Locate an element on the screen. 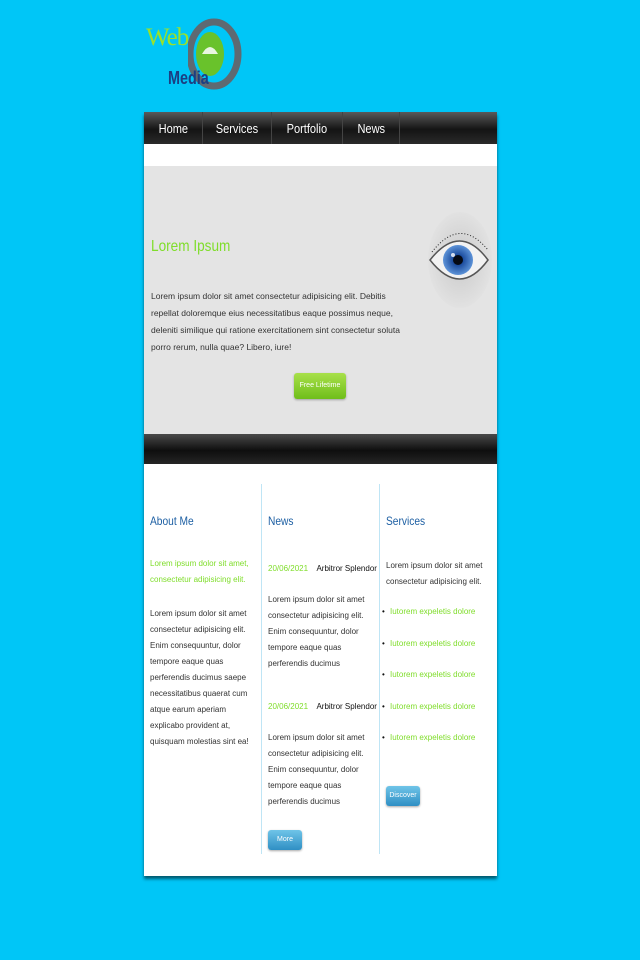  nav-item-services: Services is located at coordinates (237, 128).